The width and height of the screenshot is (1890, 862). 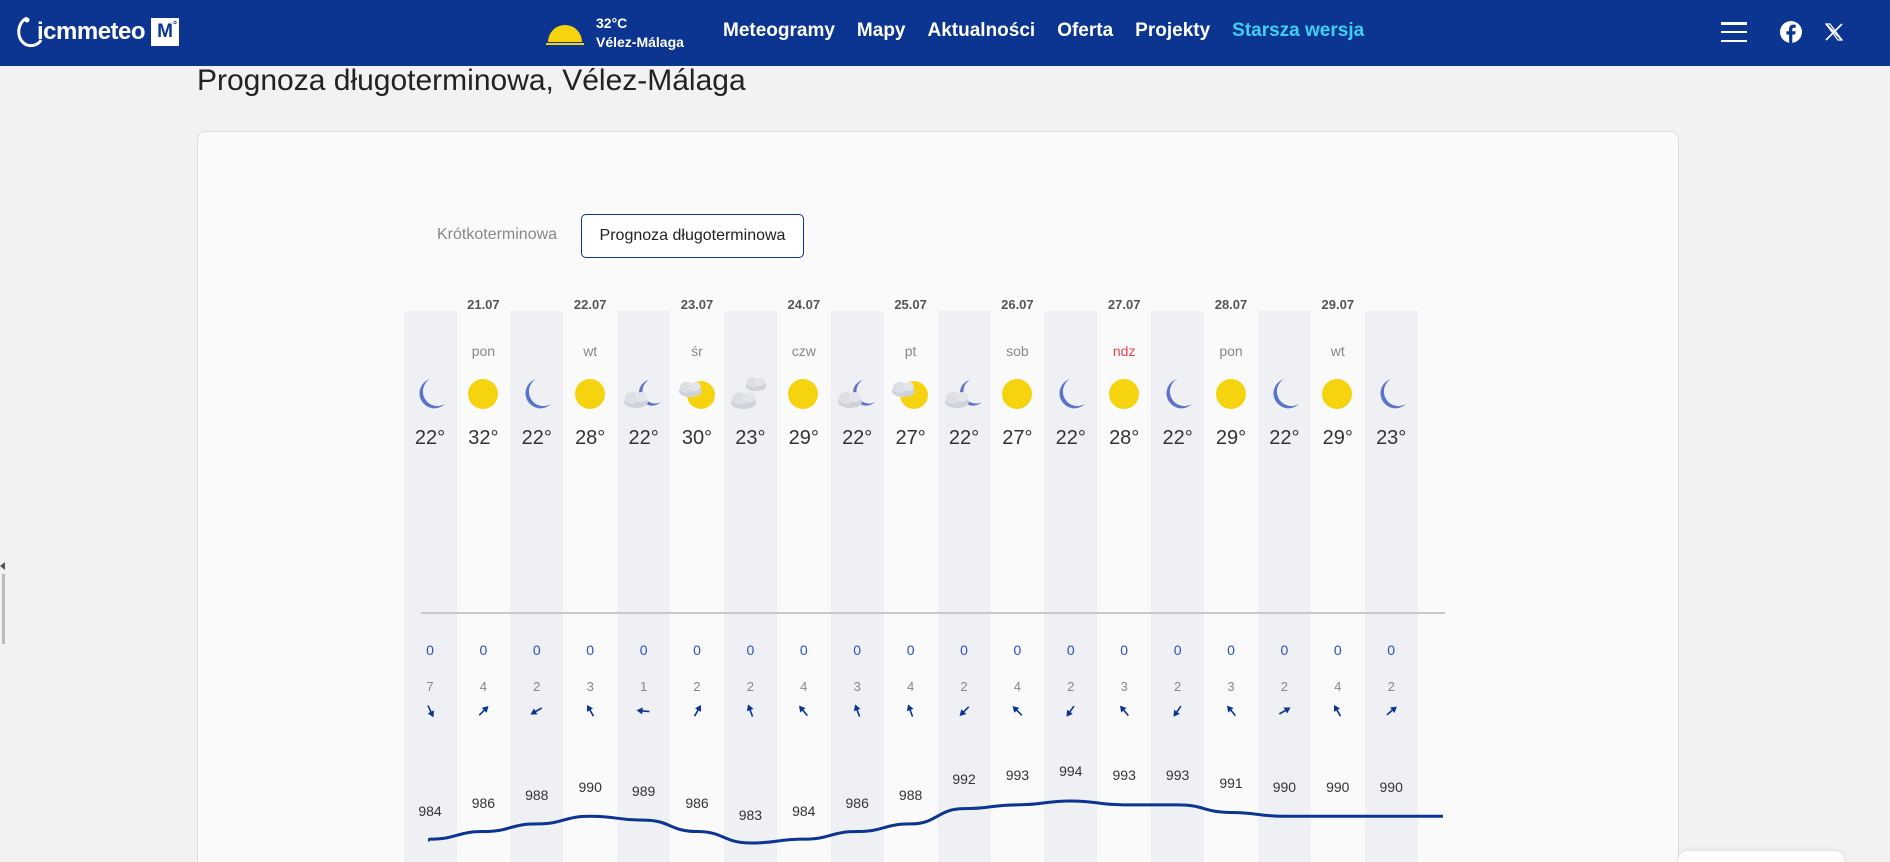 I want to click on pressure-line, so click(x=935, y=822).